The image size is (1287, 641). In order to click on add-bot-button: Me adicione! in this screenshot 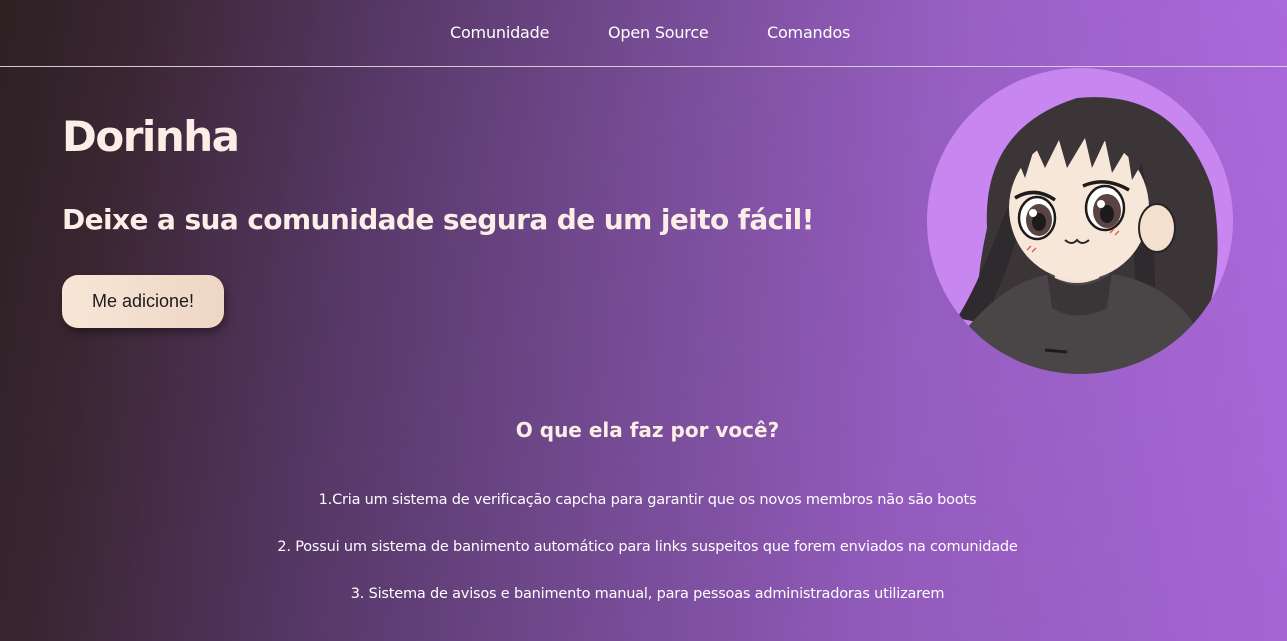, I will do `click(143, 301)`.